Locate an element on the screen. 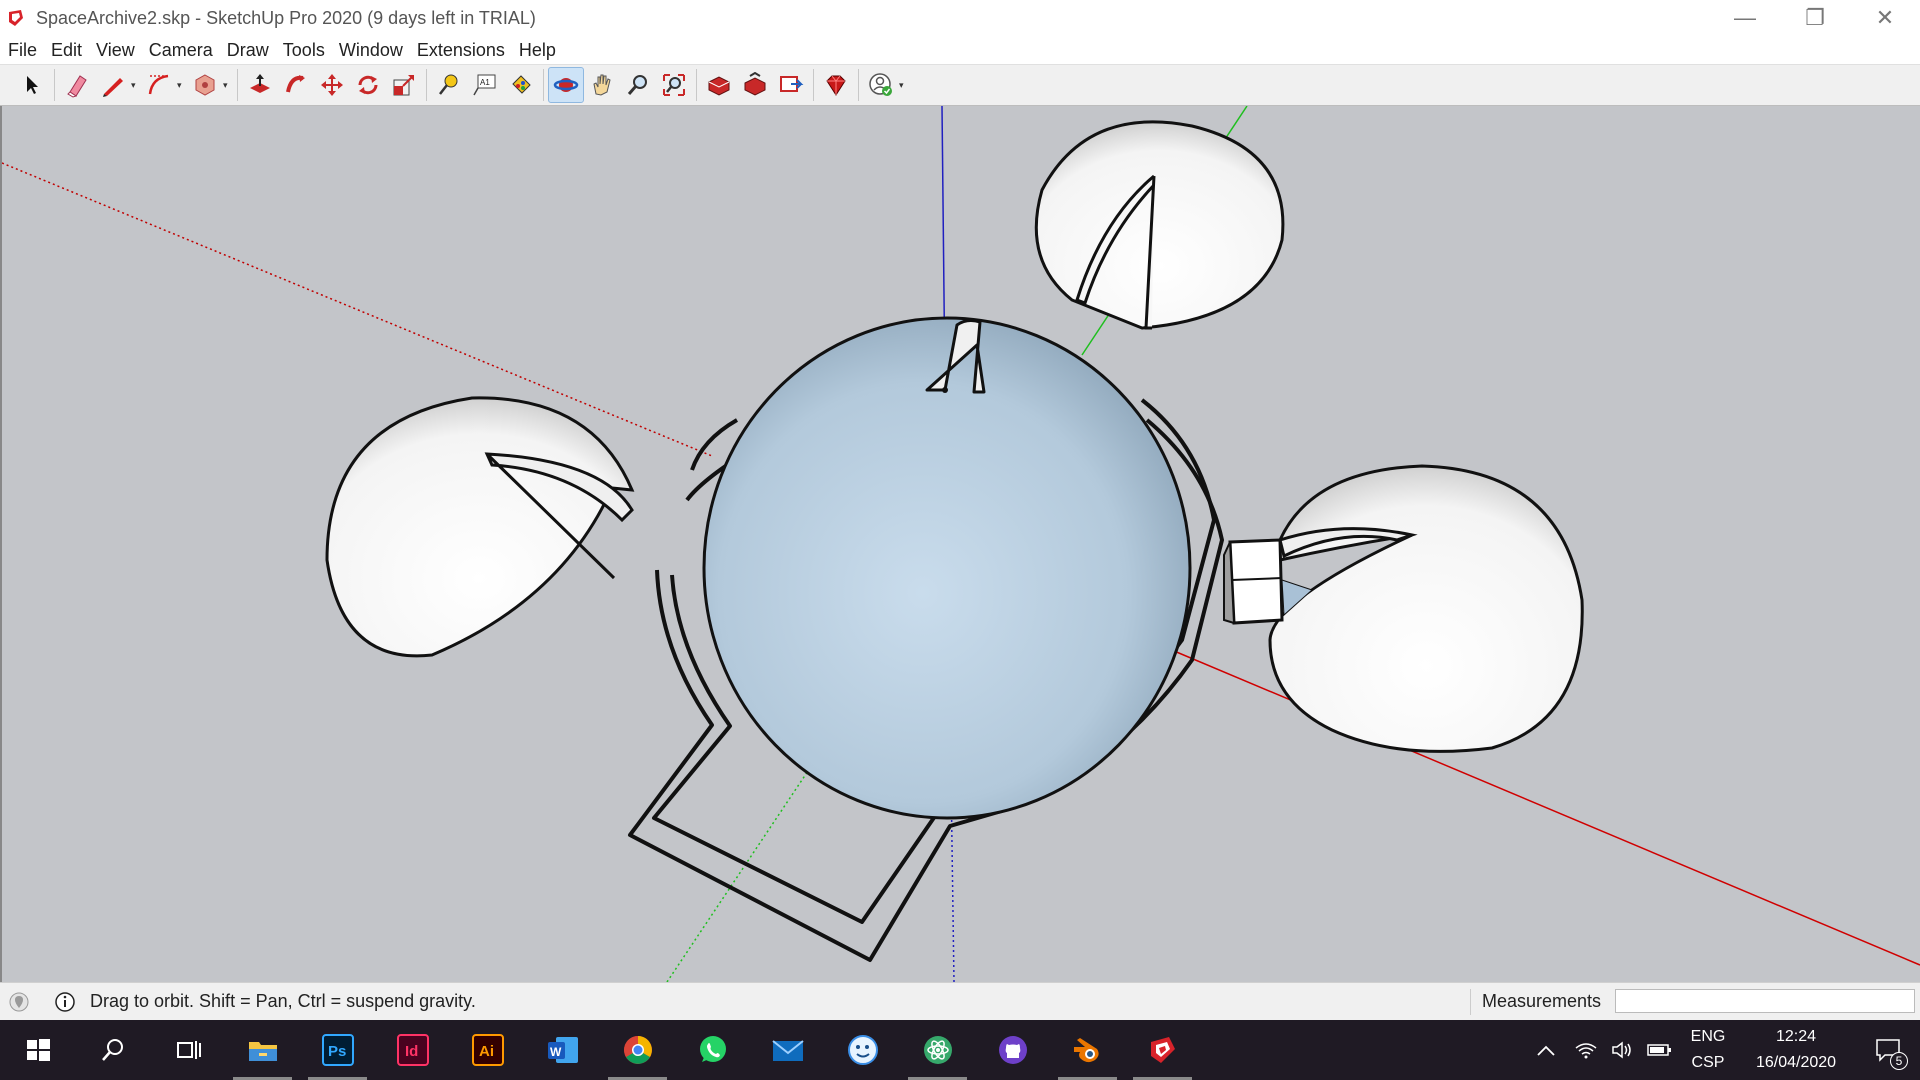  minimize-button: — is located at coordinates (1745, 18).